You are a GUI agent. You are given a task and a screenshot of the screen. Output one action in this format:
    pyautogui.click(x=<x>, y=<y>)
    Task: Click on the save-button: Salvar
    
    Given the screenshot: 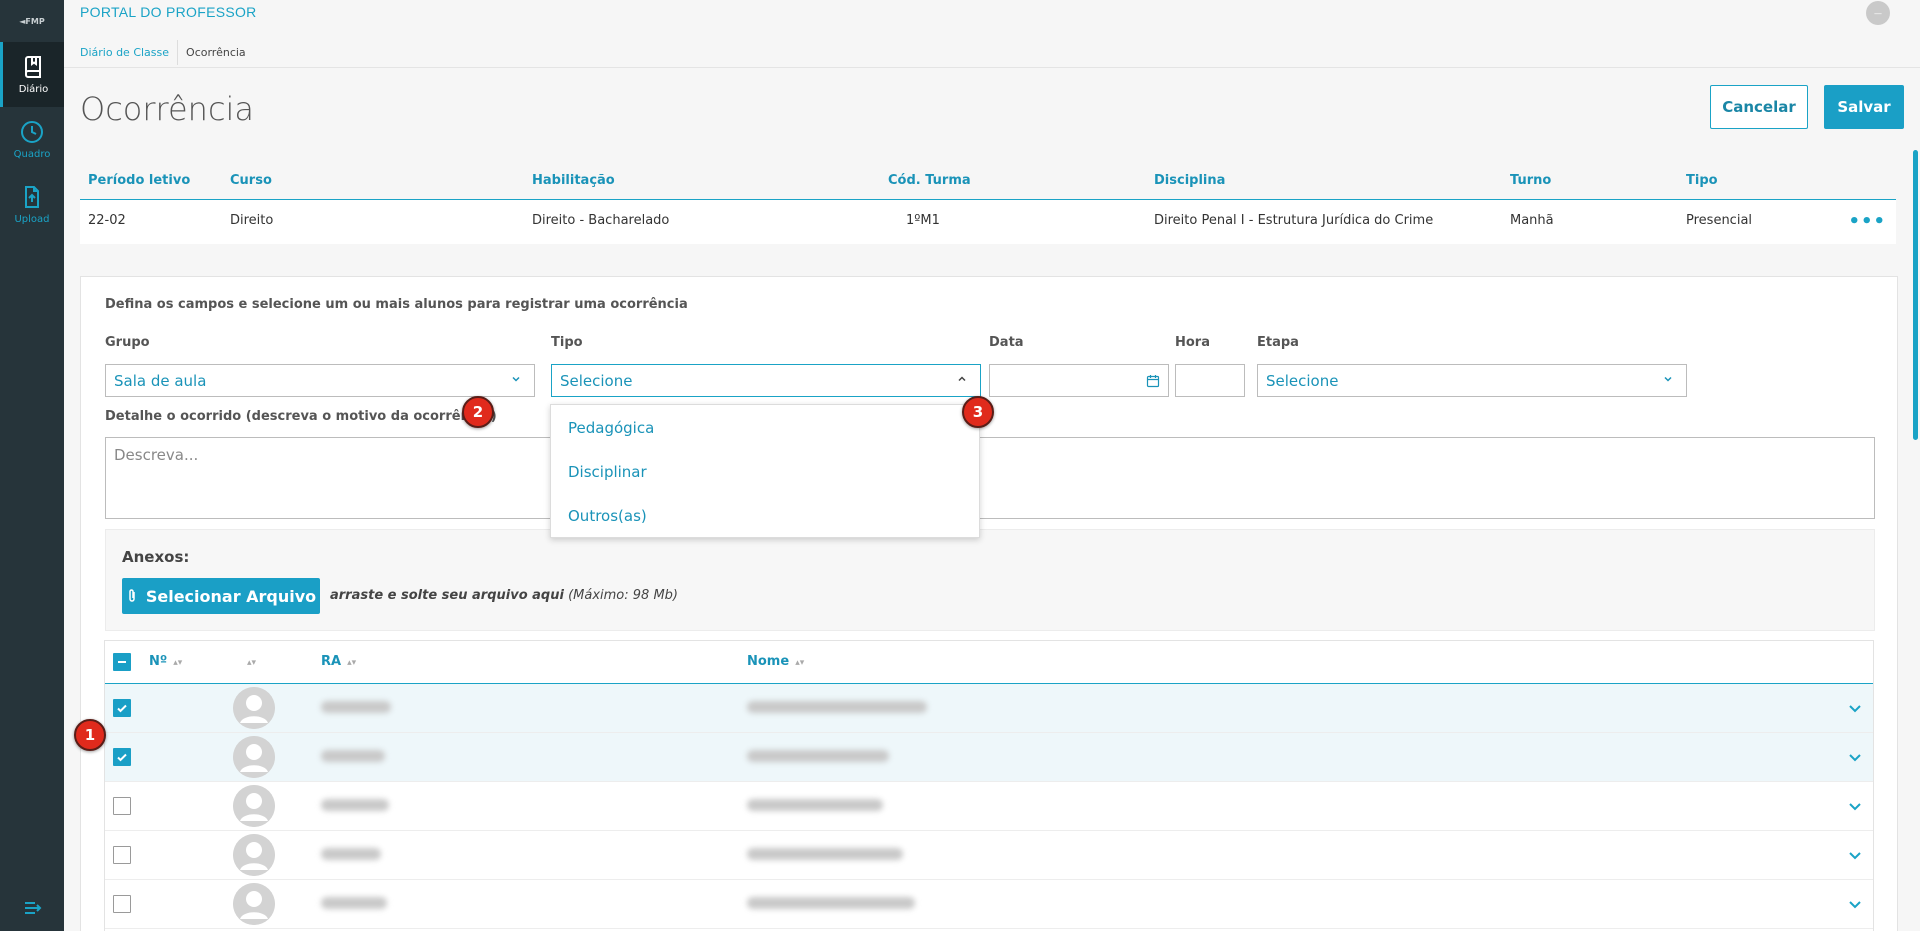 What is the action you would take?
    pyautogui.click(x=1864, y=107)
    